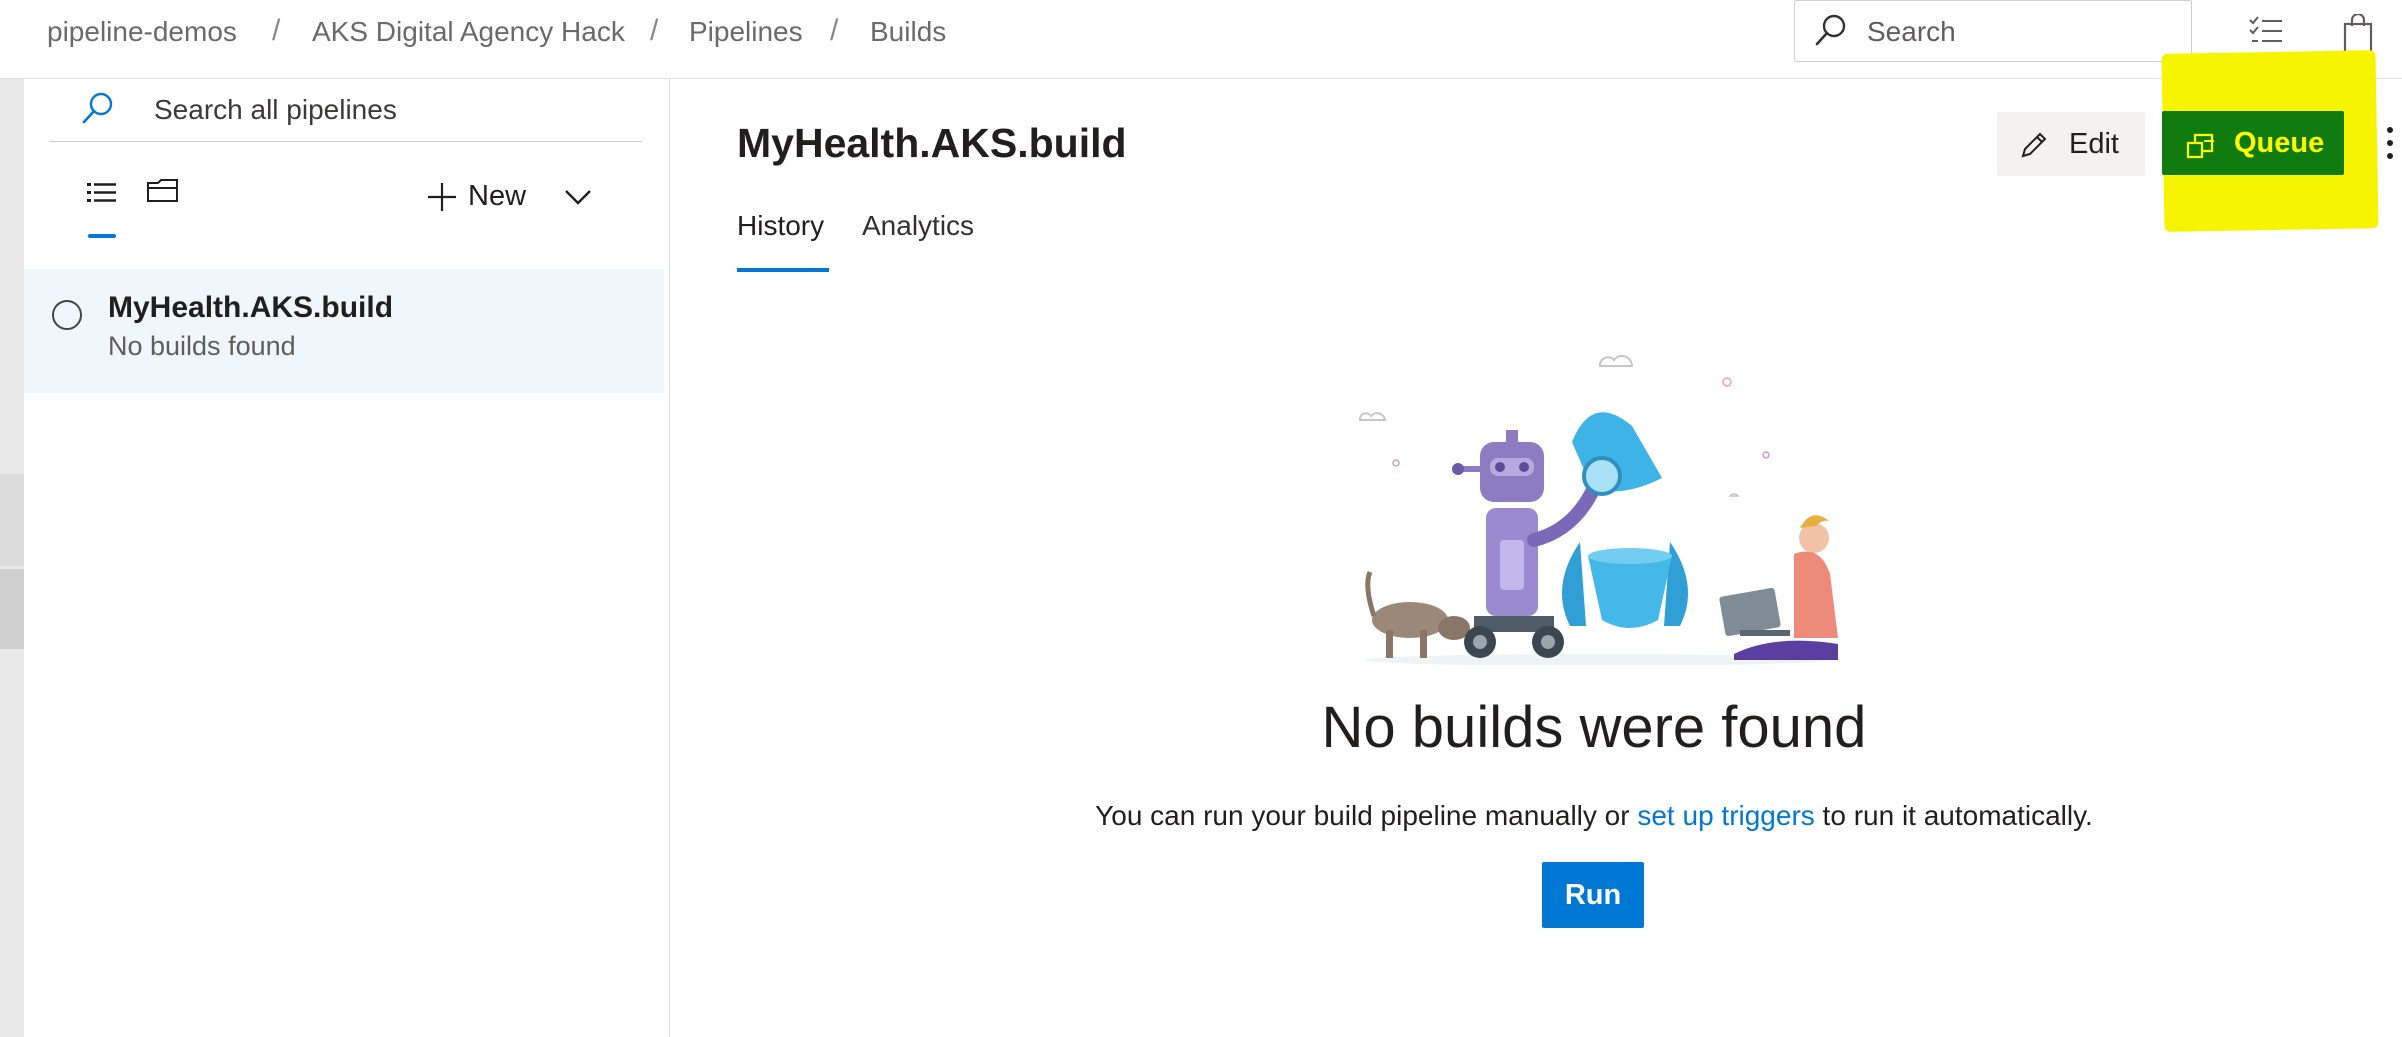 The width and height of the screenshot is (2402, 1037). I want to click on breadcrumb-item-builds: Builds, so click(908, 32).